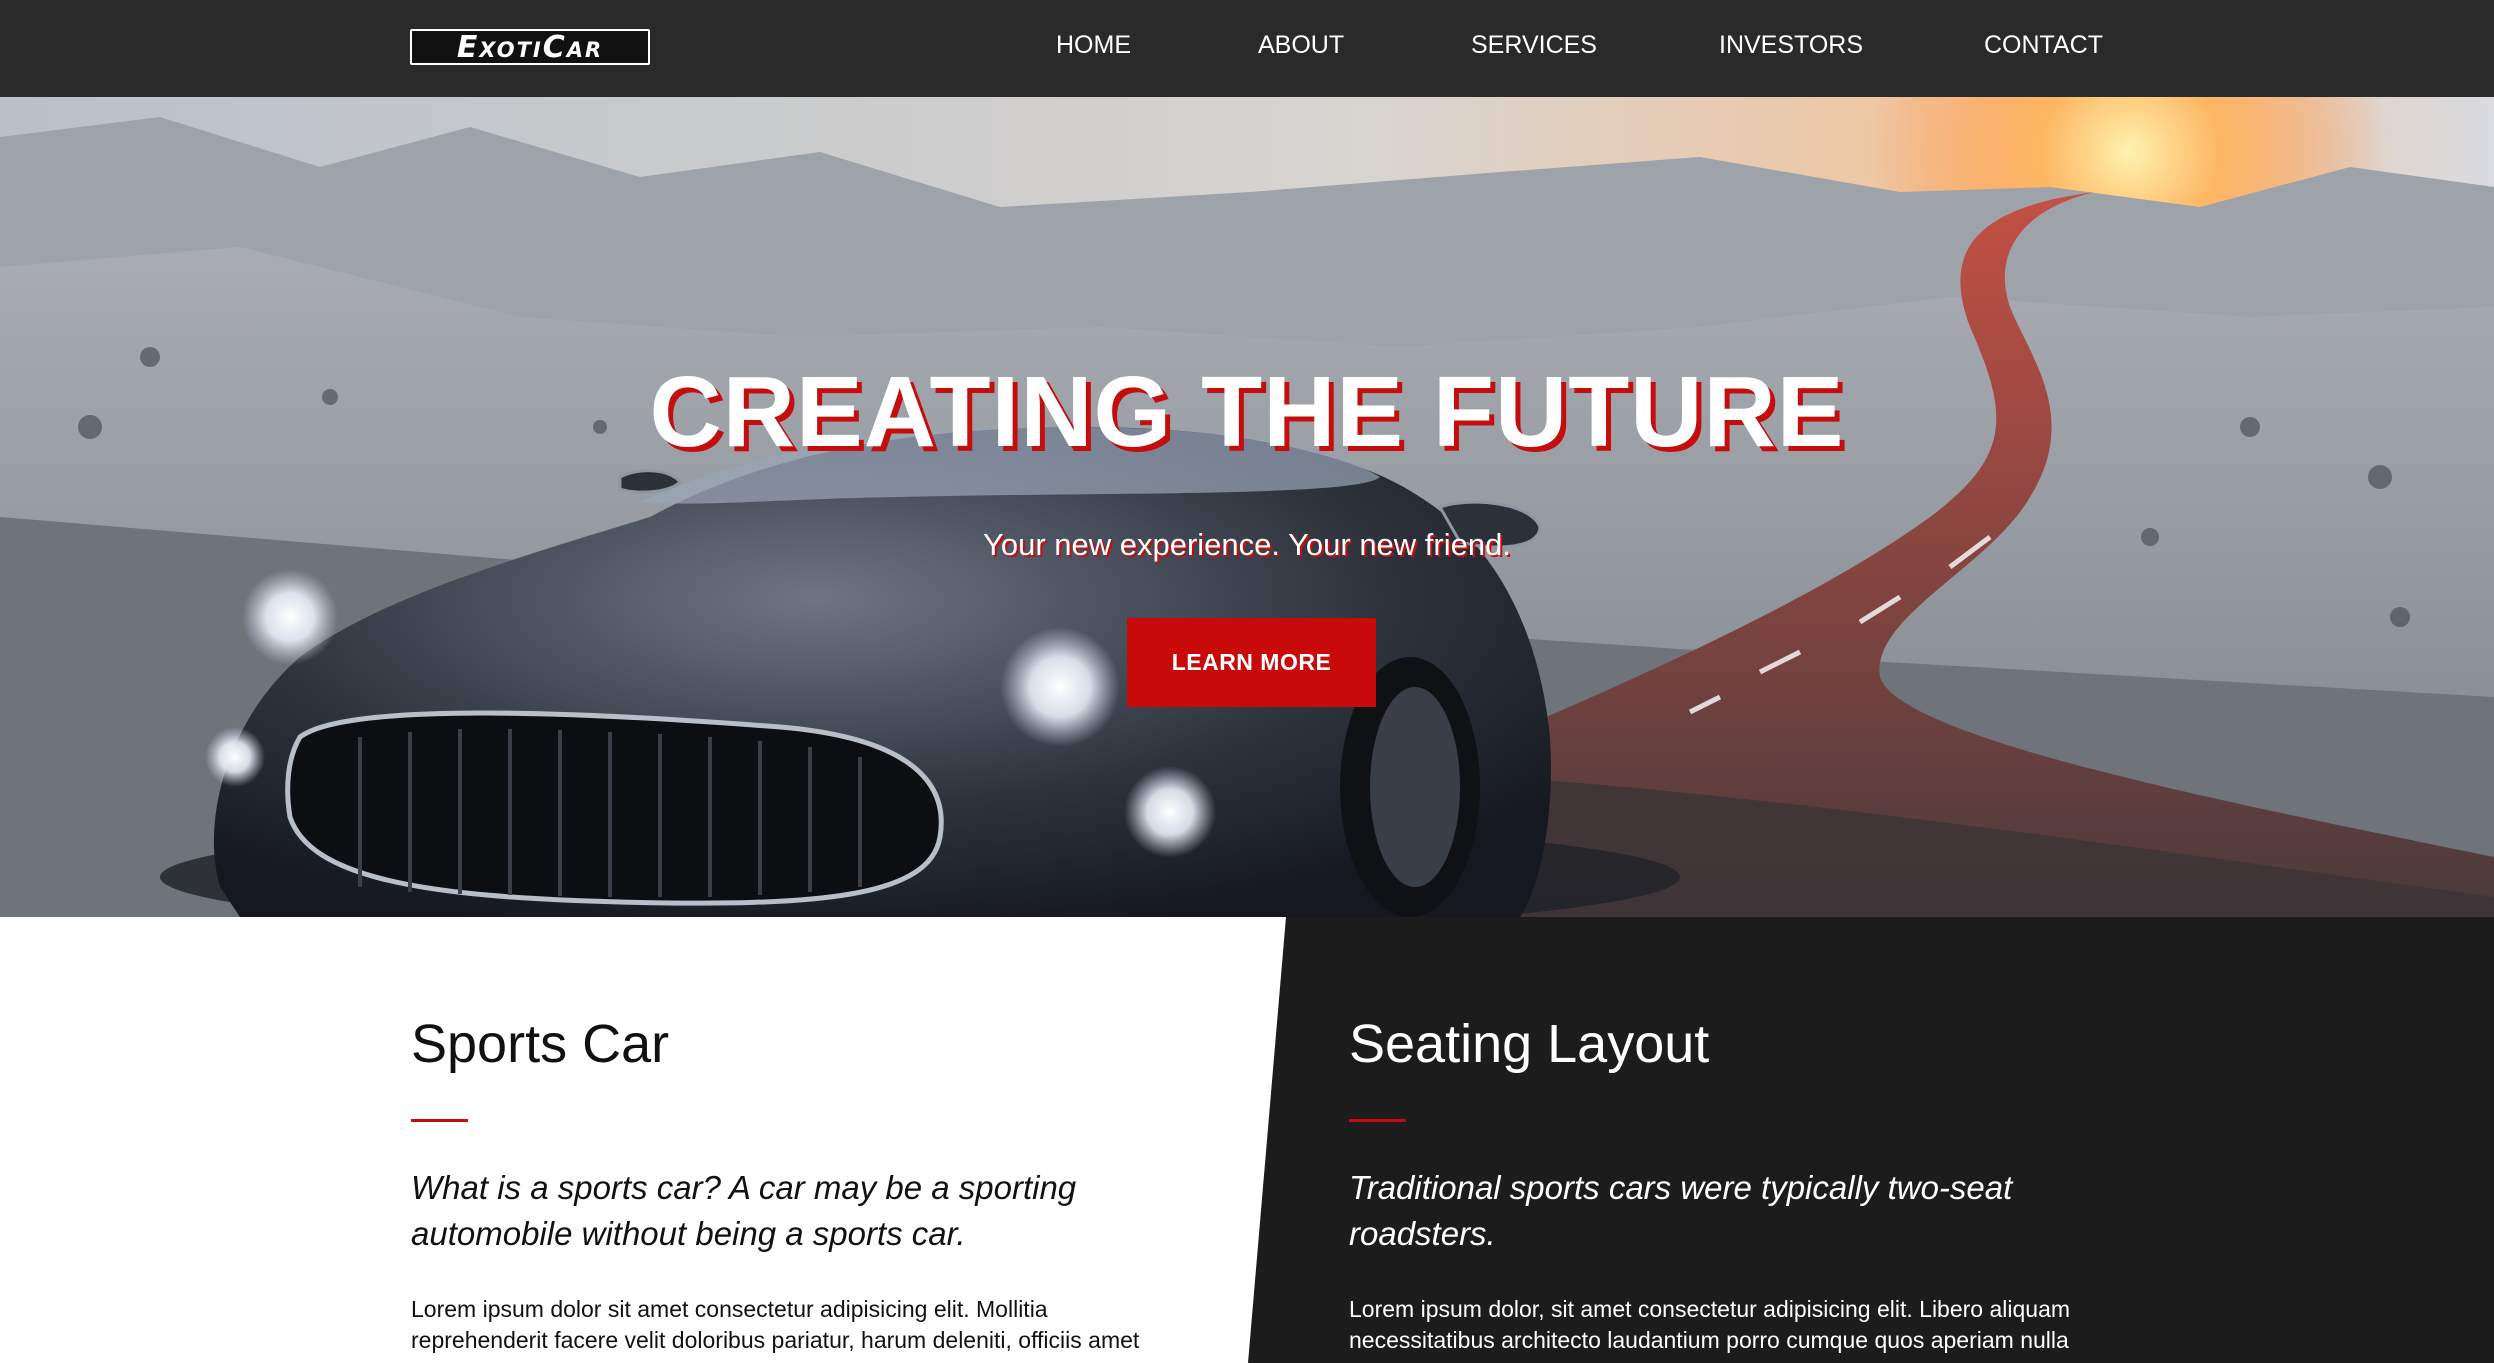 The height and width of the screenshot is (1363, 2494). What do you see at coordinates (1301, 45) in the screenshot?
I see `nav-link-about: ABOUT` at bounding box center [1301, 45].